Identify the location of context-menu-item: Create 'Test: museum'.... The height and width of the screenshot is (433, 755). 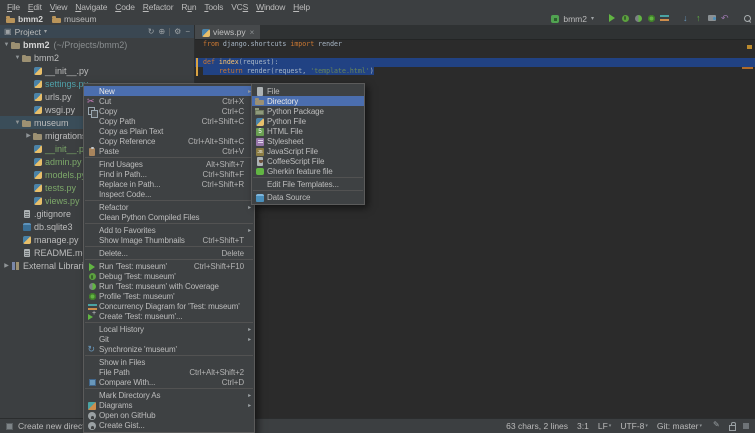
(169, 315).